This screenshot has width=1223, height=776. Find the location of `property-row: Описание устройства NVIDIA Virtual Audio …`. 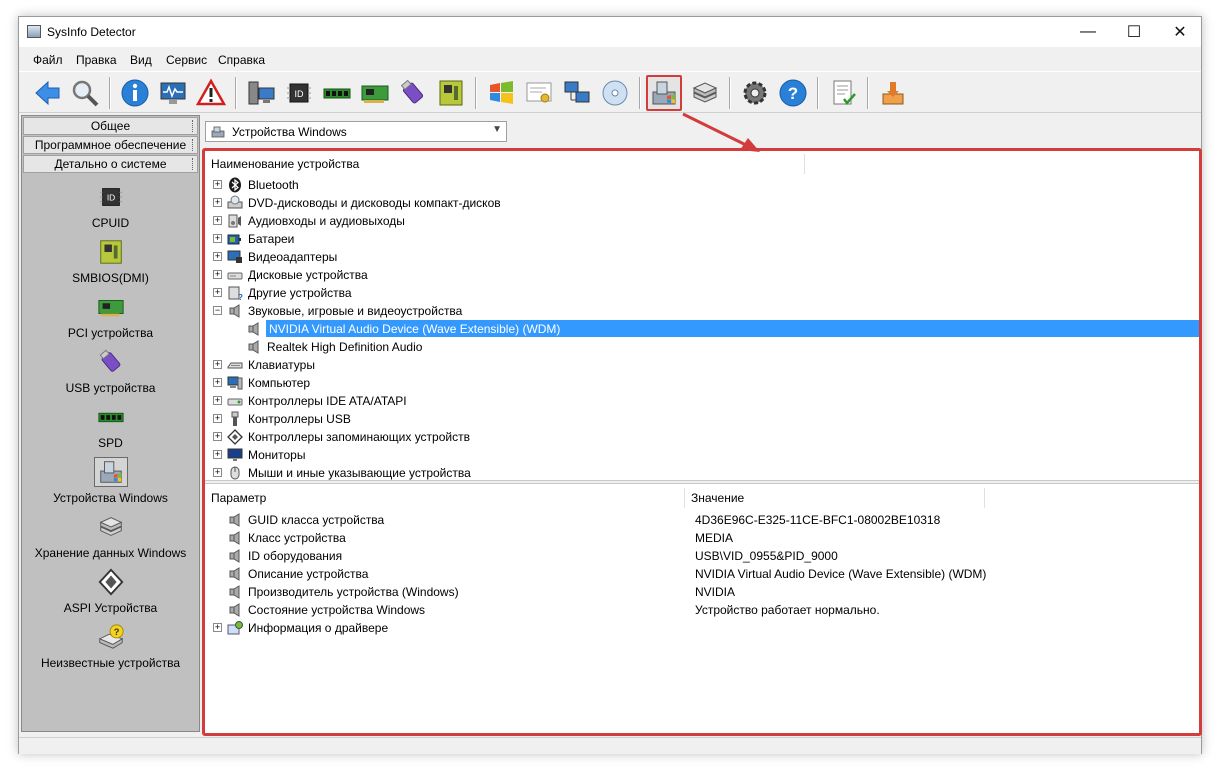

property-row: Описание устройства NVIDIA Virtual Audio … is located at coordinates (702, 574).